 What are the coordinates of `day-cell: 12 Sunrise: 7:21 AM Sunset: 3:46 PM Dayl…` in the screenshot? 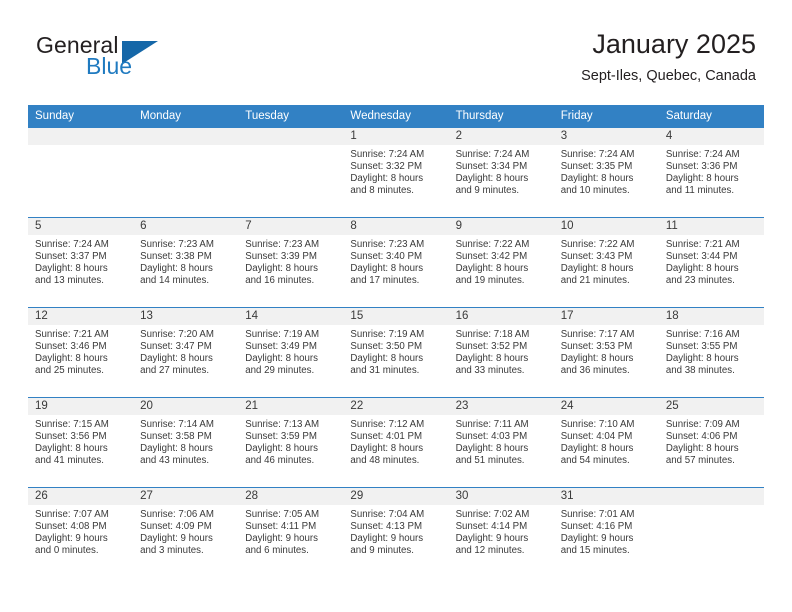 It's located at (81, 352).